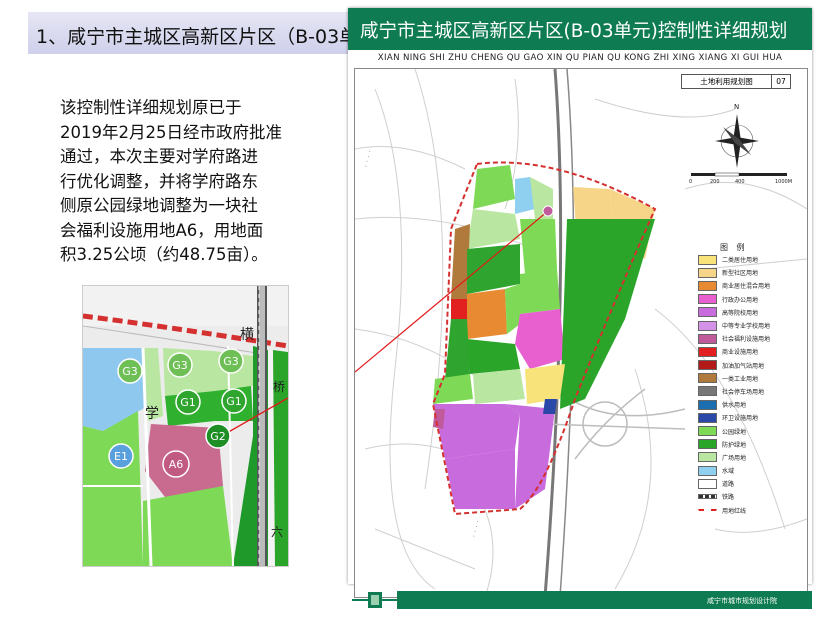  I want to click on legend-item: 新型社区用地, so click(734, 272).